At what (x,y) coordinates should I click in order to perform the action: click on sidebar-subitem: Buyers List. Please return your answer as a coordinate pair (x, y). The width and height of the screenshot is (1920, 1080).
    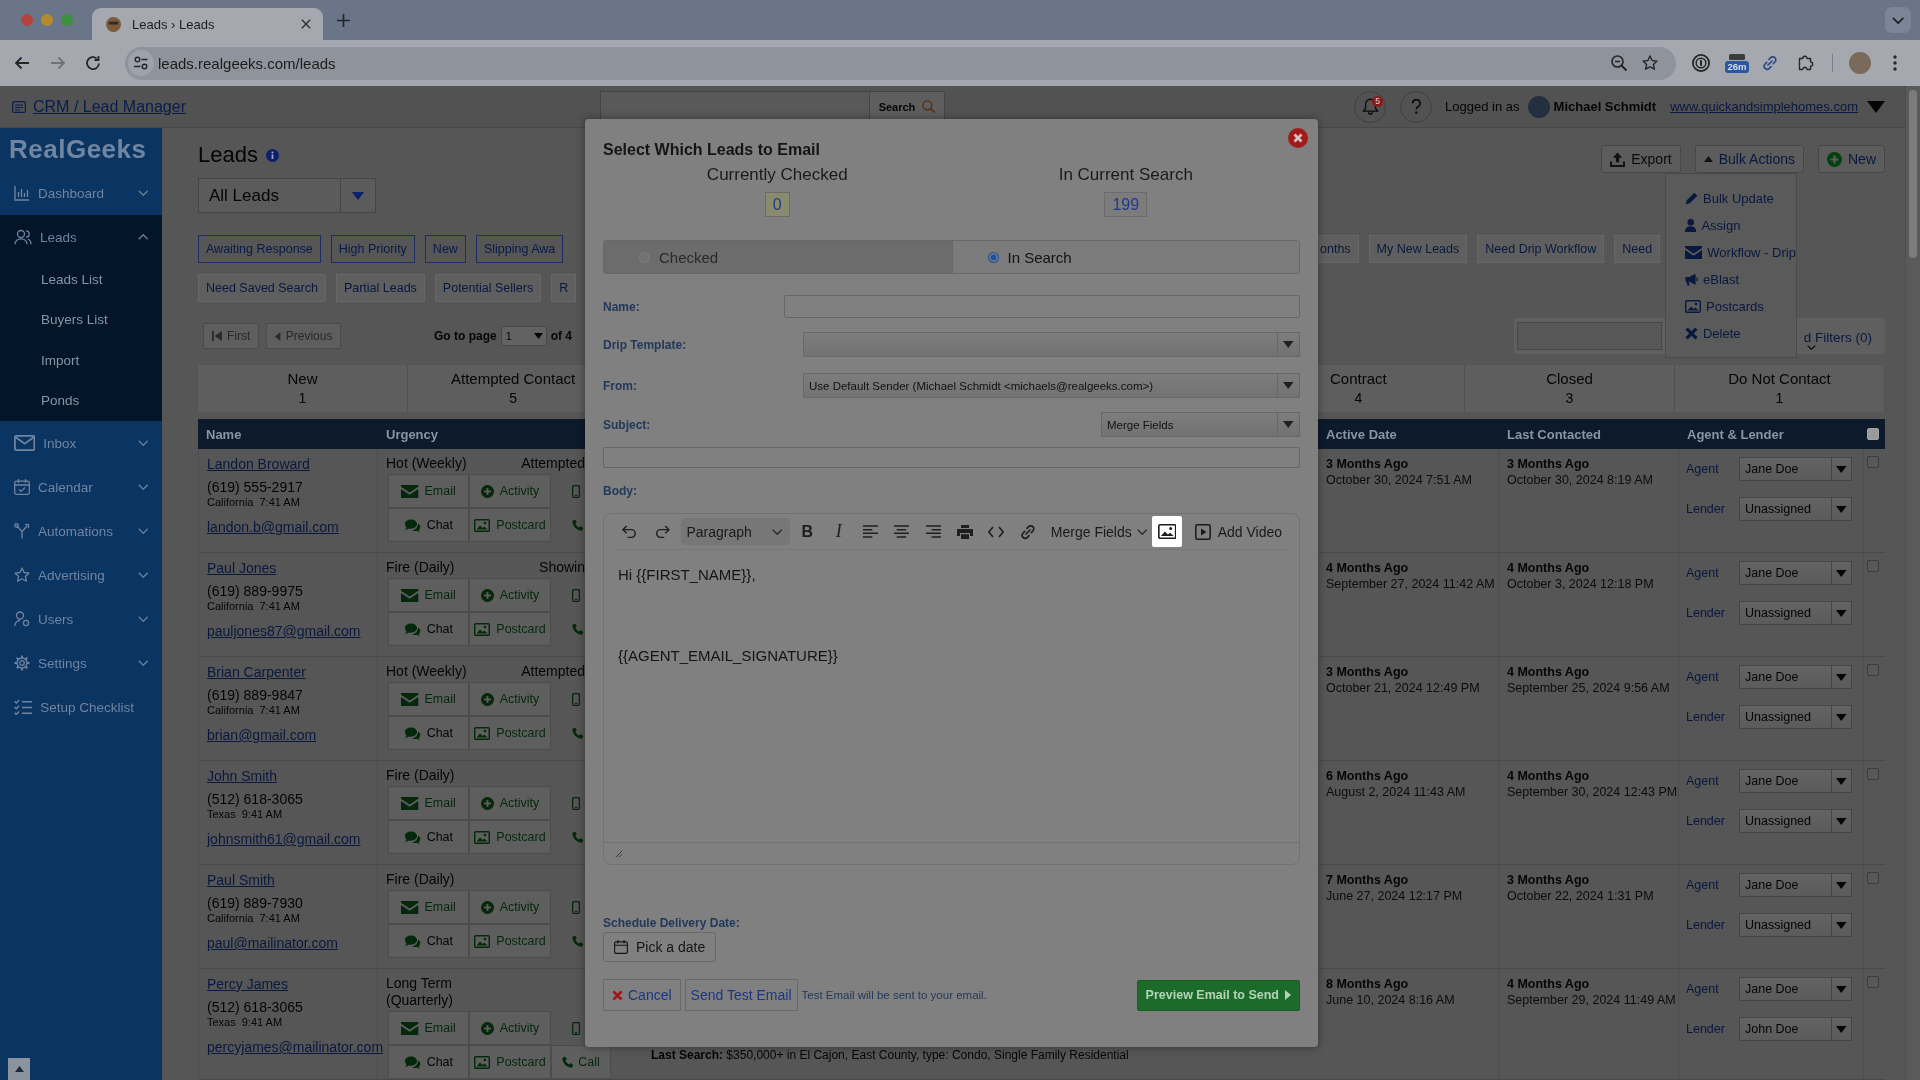
    Looking at the image, I should click on (81, 319).